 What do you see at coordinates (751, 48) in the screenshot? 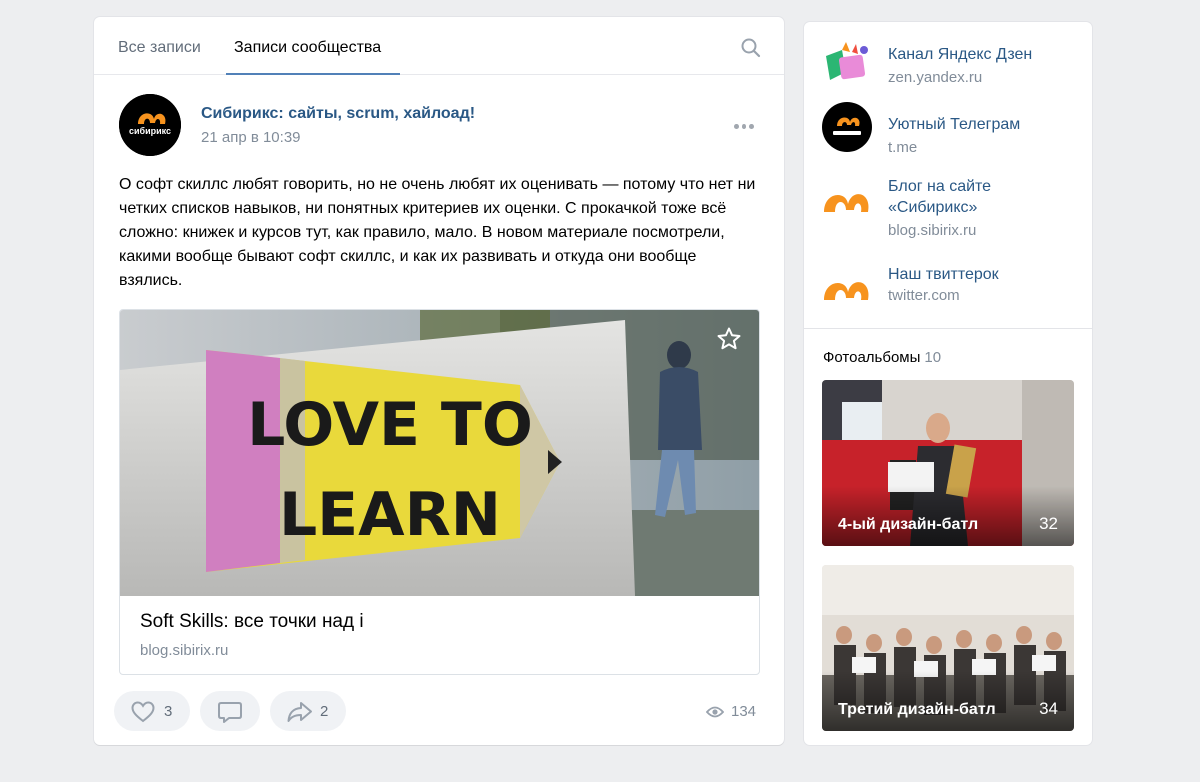
I see `search-icon` at bounding box center [751, 48].